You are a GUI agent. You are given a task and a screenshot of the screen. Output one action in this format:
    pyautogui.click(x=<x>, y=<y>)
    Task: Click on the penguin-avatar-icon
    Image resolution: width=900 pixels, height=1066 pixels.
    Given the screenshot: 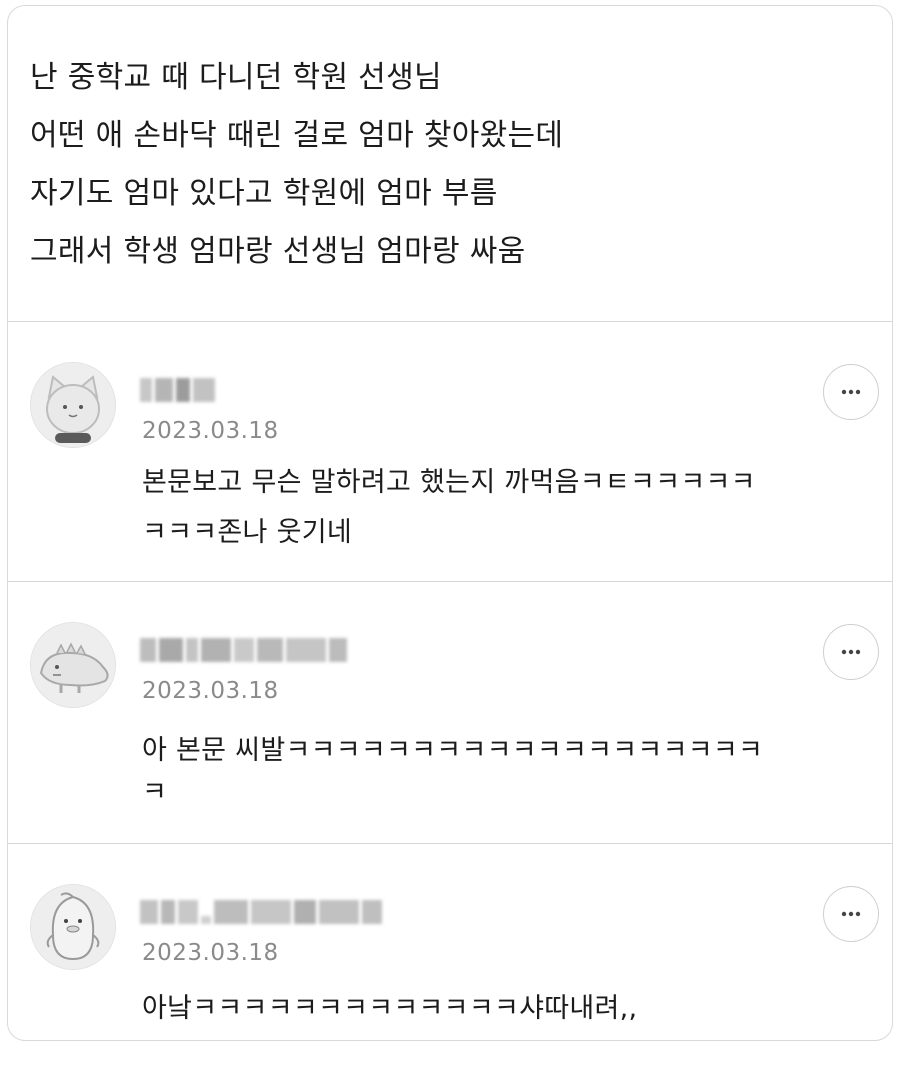 What is the action you would take?
    pyautogui.click(x=73, y=927)
    